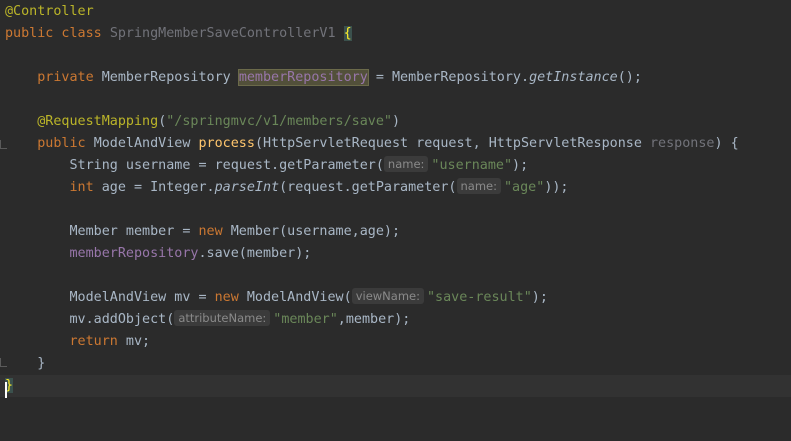 Image resolution: width=791 pixels, height=441 pixels. I want to click on add-object-call: mv.addObject(, so click(122, 319).